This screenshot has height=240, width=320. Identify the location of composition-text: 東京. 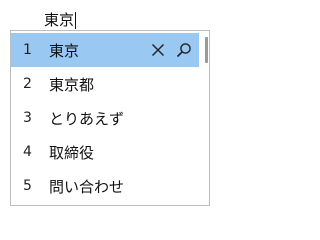
(59, 21).